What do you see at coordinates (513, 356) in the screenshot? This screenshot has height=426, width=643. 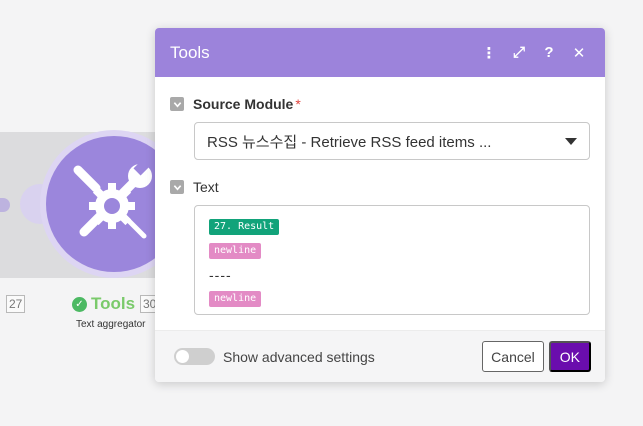 I see `cancel-button: Cancel` at bounding box center [513, 356].